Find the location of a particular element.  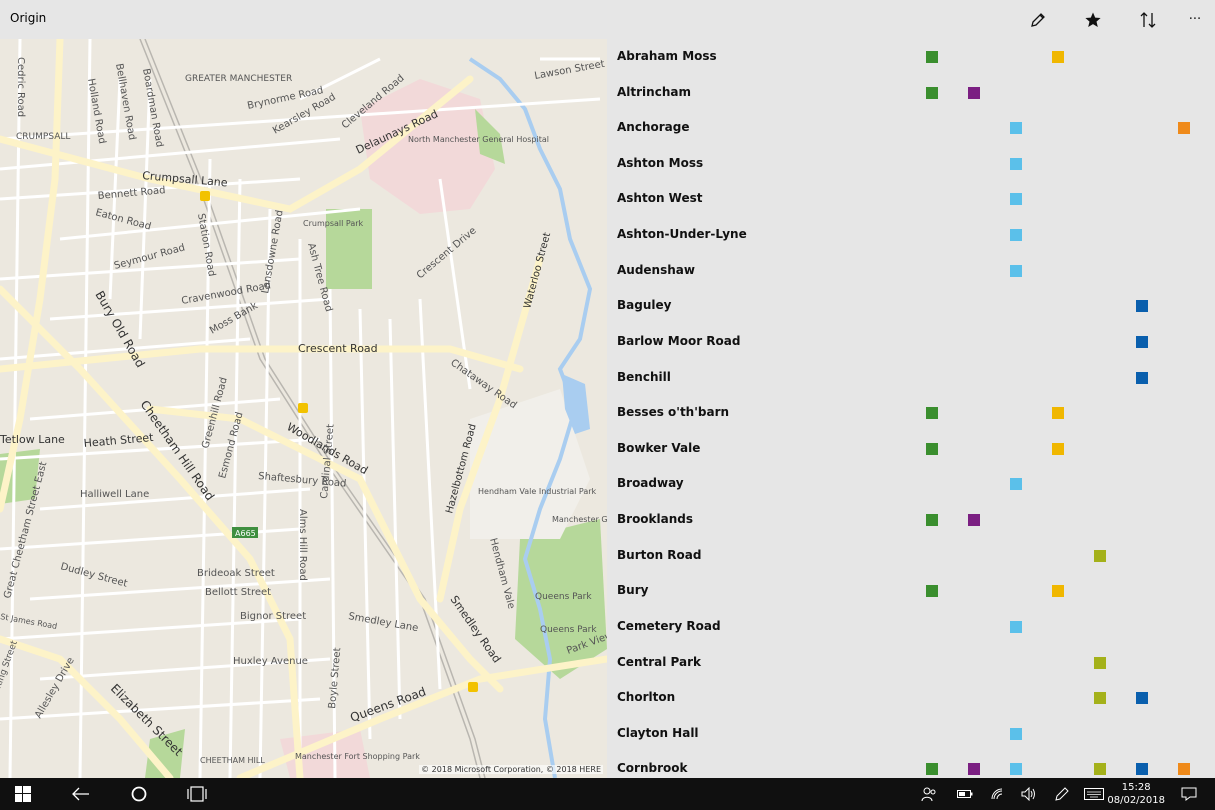

stop-name: Altrincham is located at coordinates (654, 91).